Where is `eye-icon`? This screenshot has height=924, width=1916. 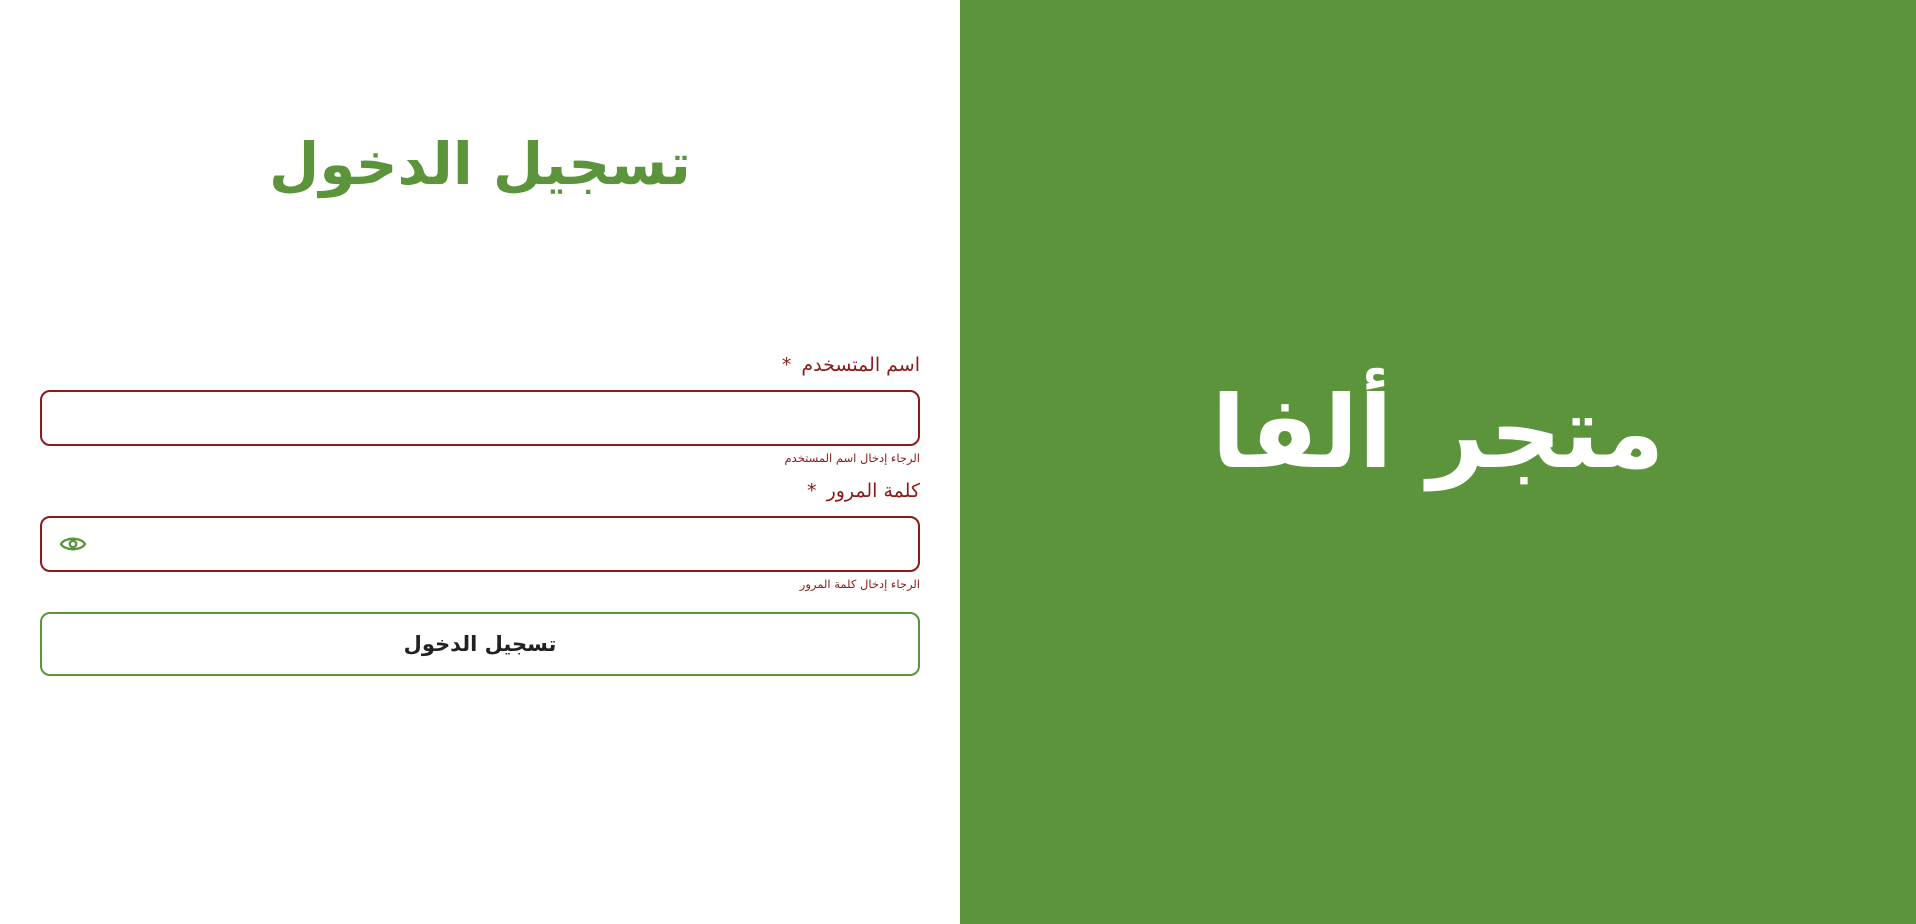 eye-icon is located at coordinates (73, 544).